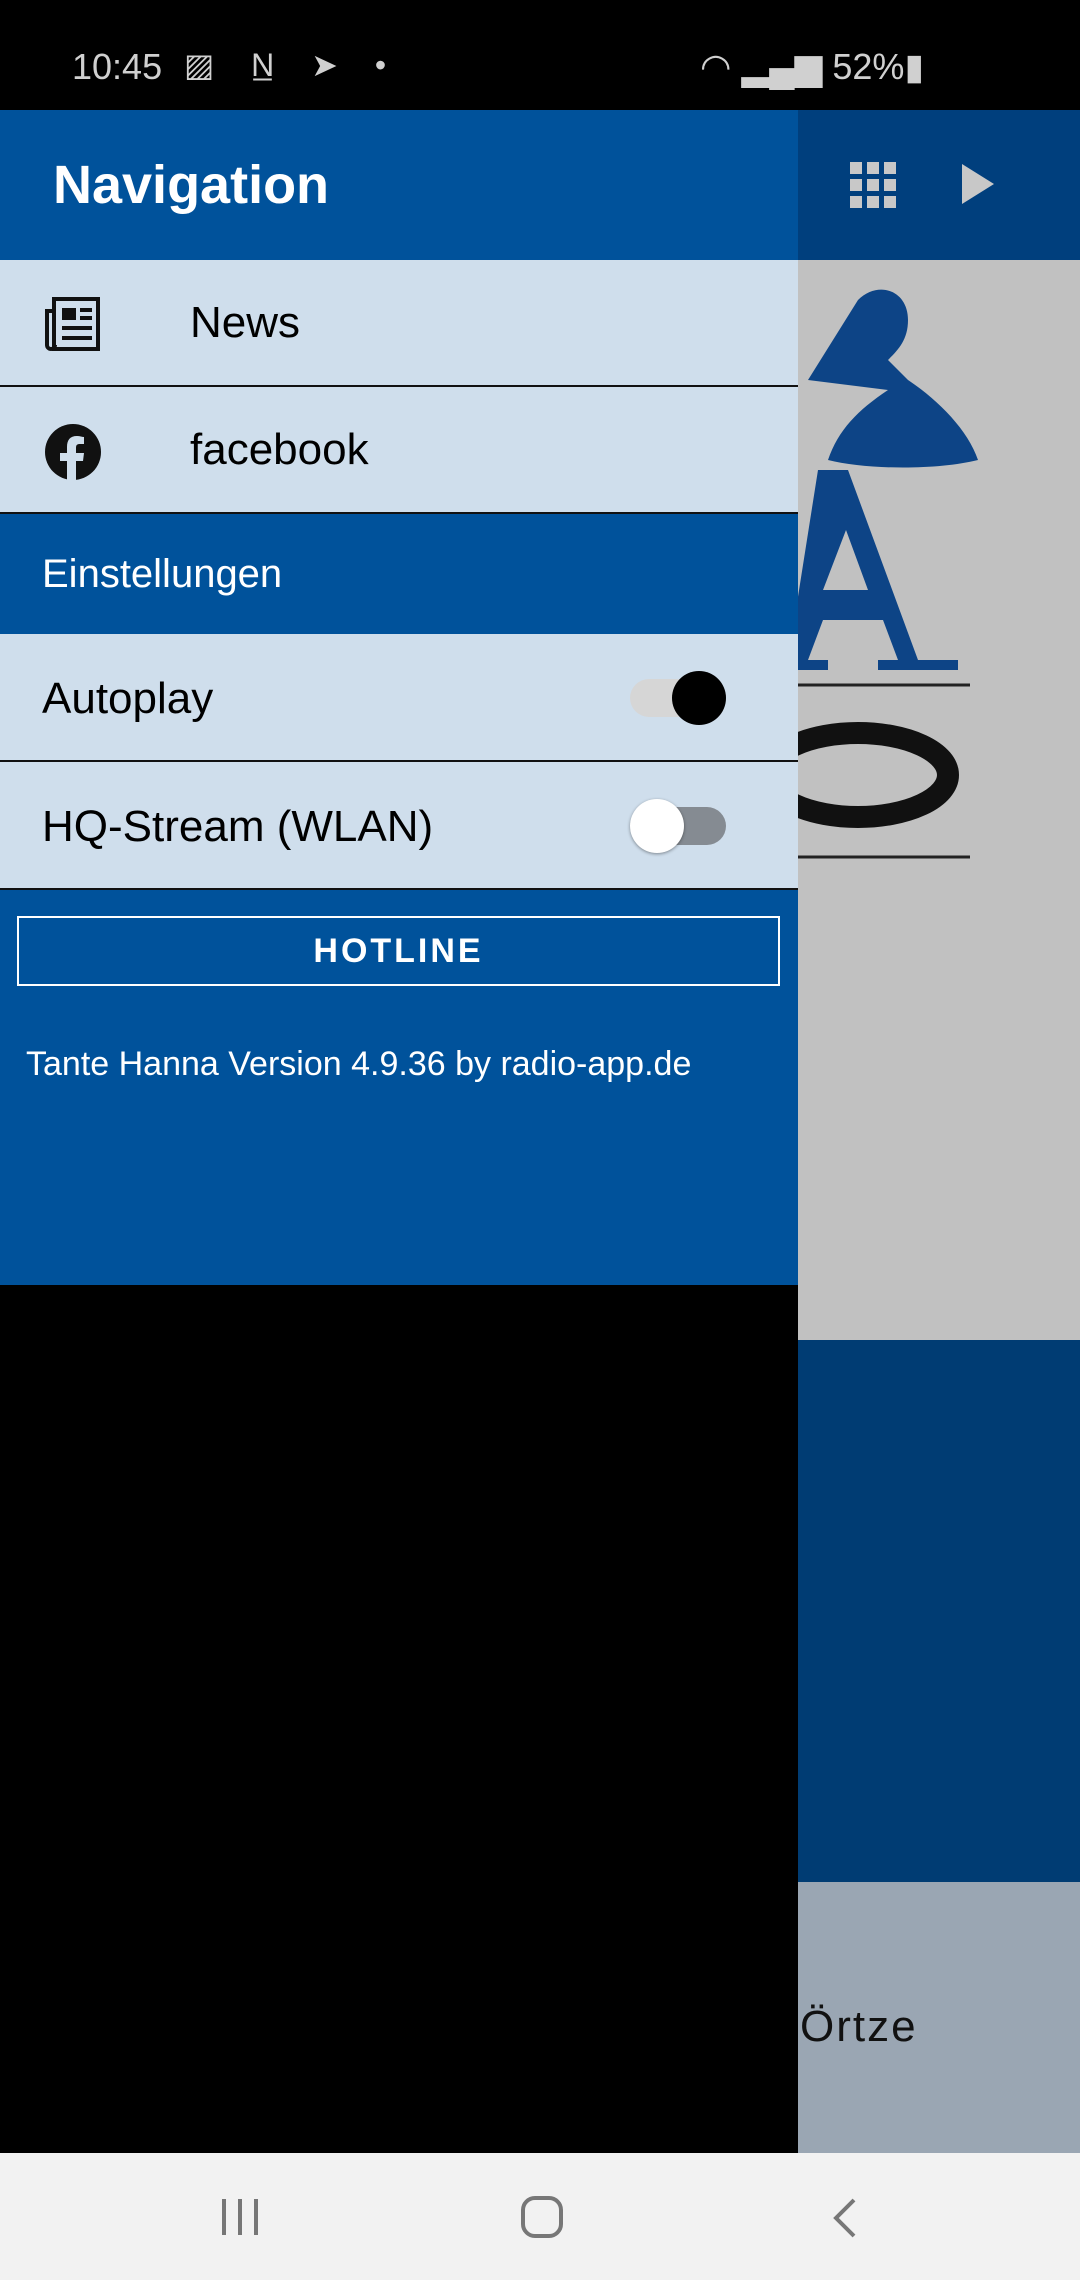 The height and width of the screenshot is (2280, 1080). What do you see at coordinates (73, 452) in the screenshot?
I see `facebook-icon` at bounding box center [73, 452].